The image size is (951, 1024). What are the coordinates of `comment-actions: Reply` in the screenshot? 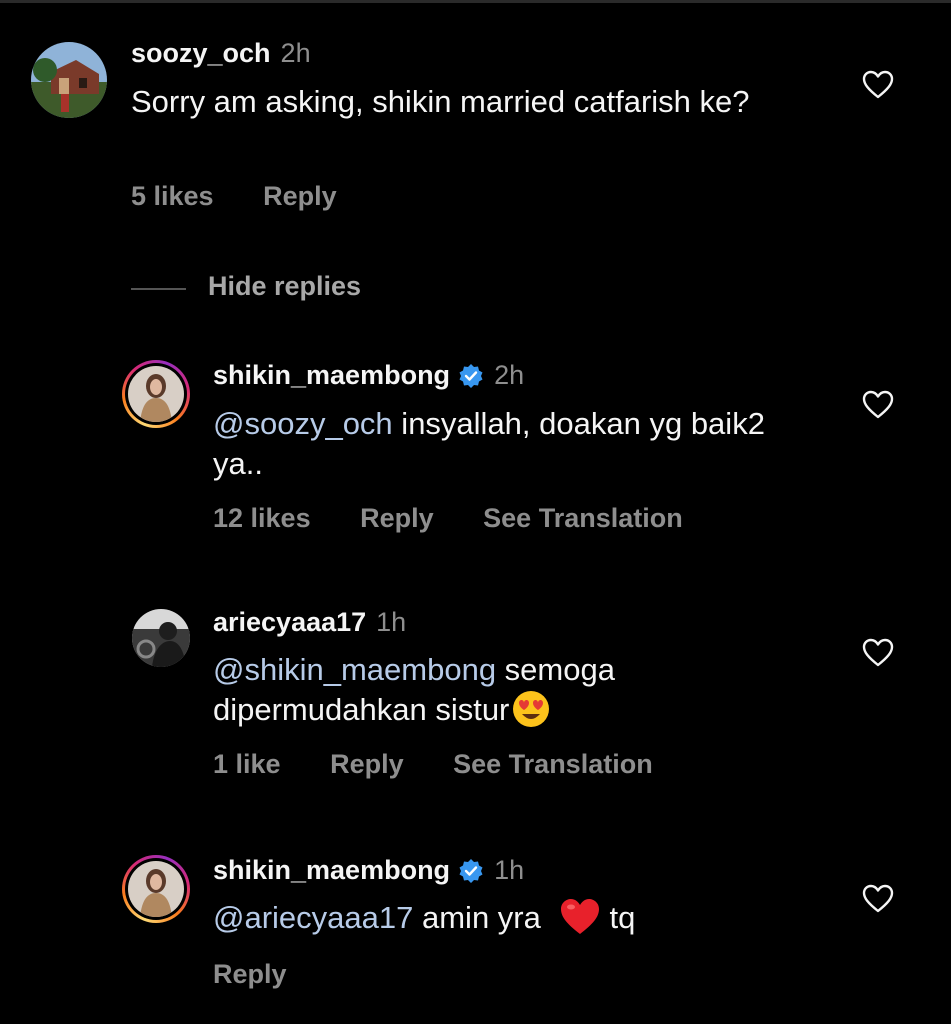 It's located at (271, 974).